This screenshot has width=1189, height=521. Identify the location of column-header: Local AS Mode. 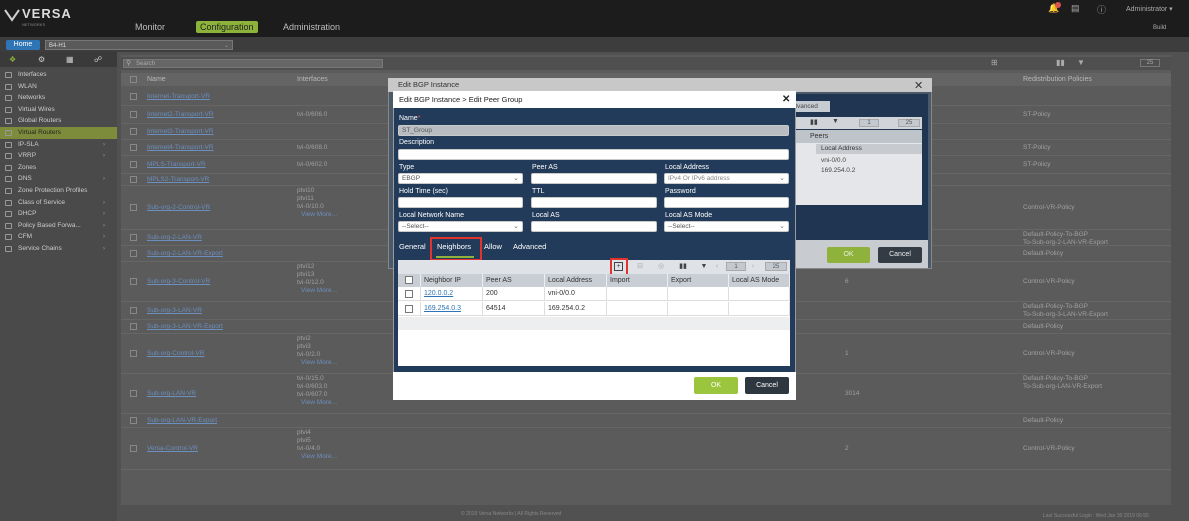
(759, 280).